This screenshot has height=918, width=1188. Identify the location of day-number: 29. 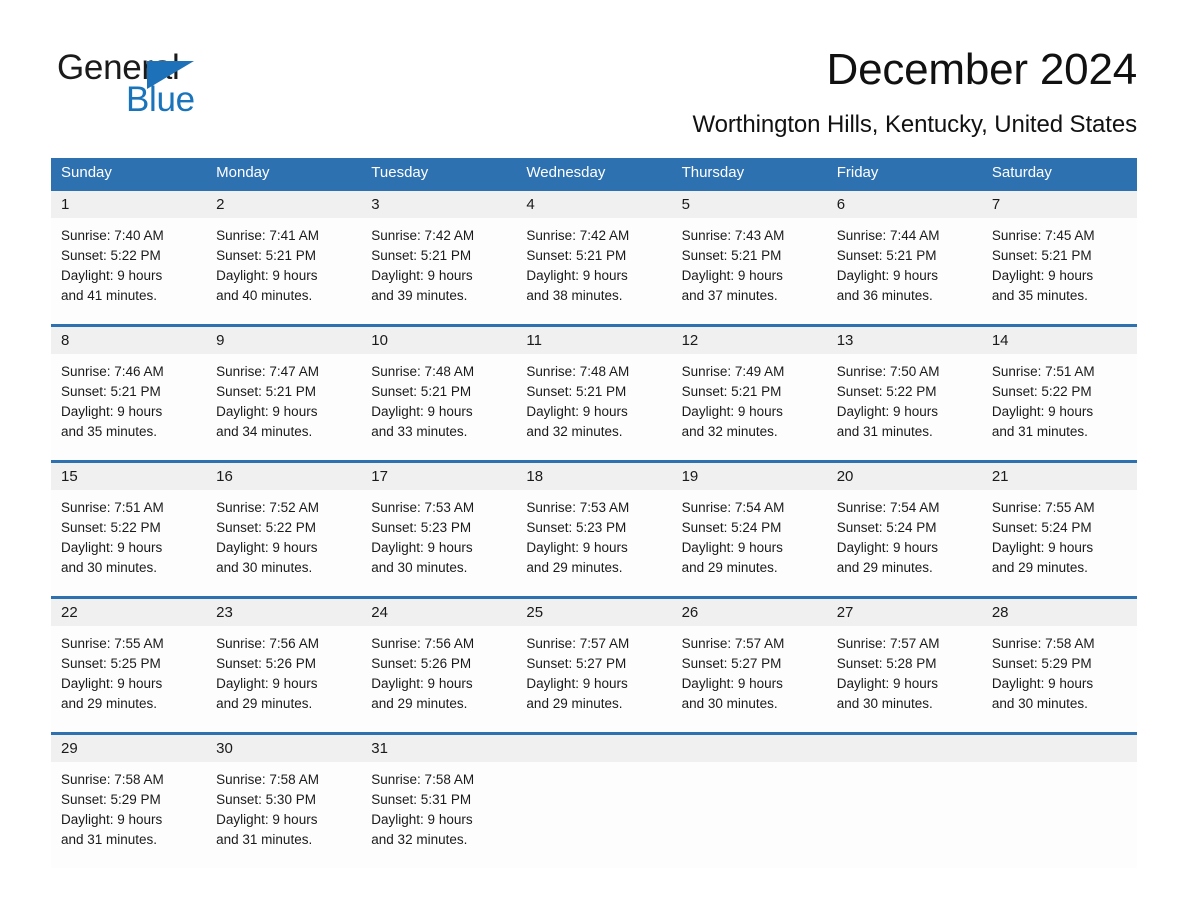
(128, 748).